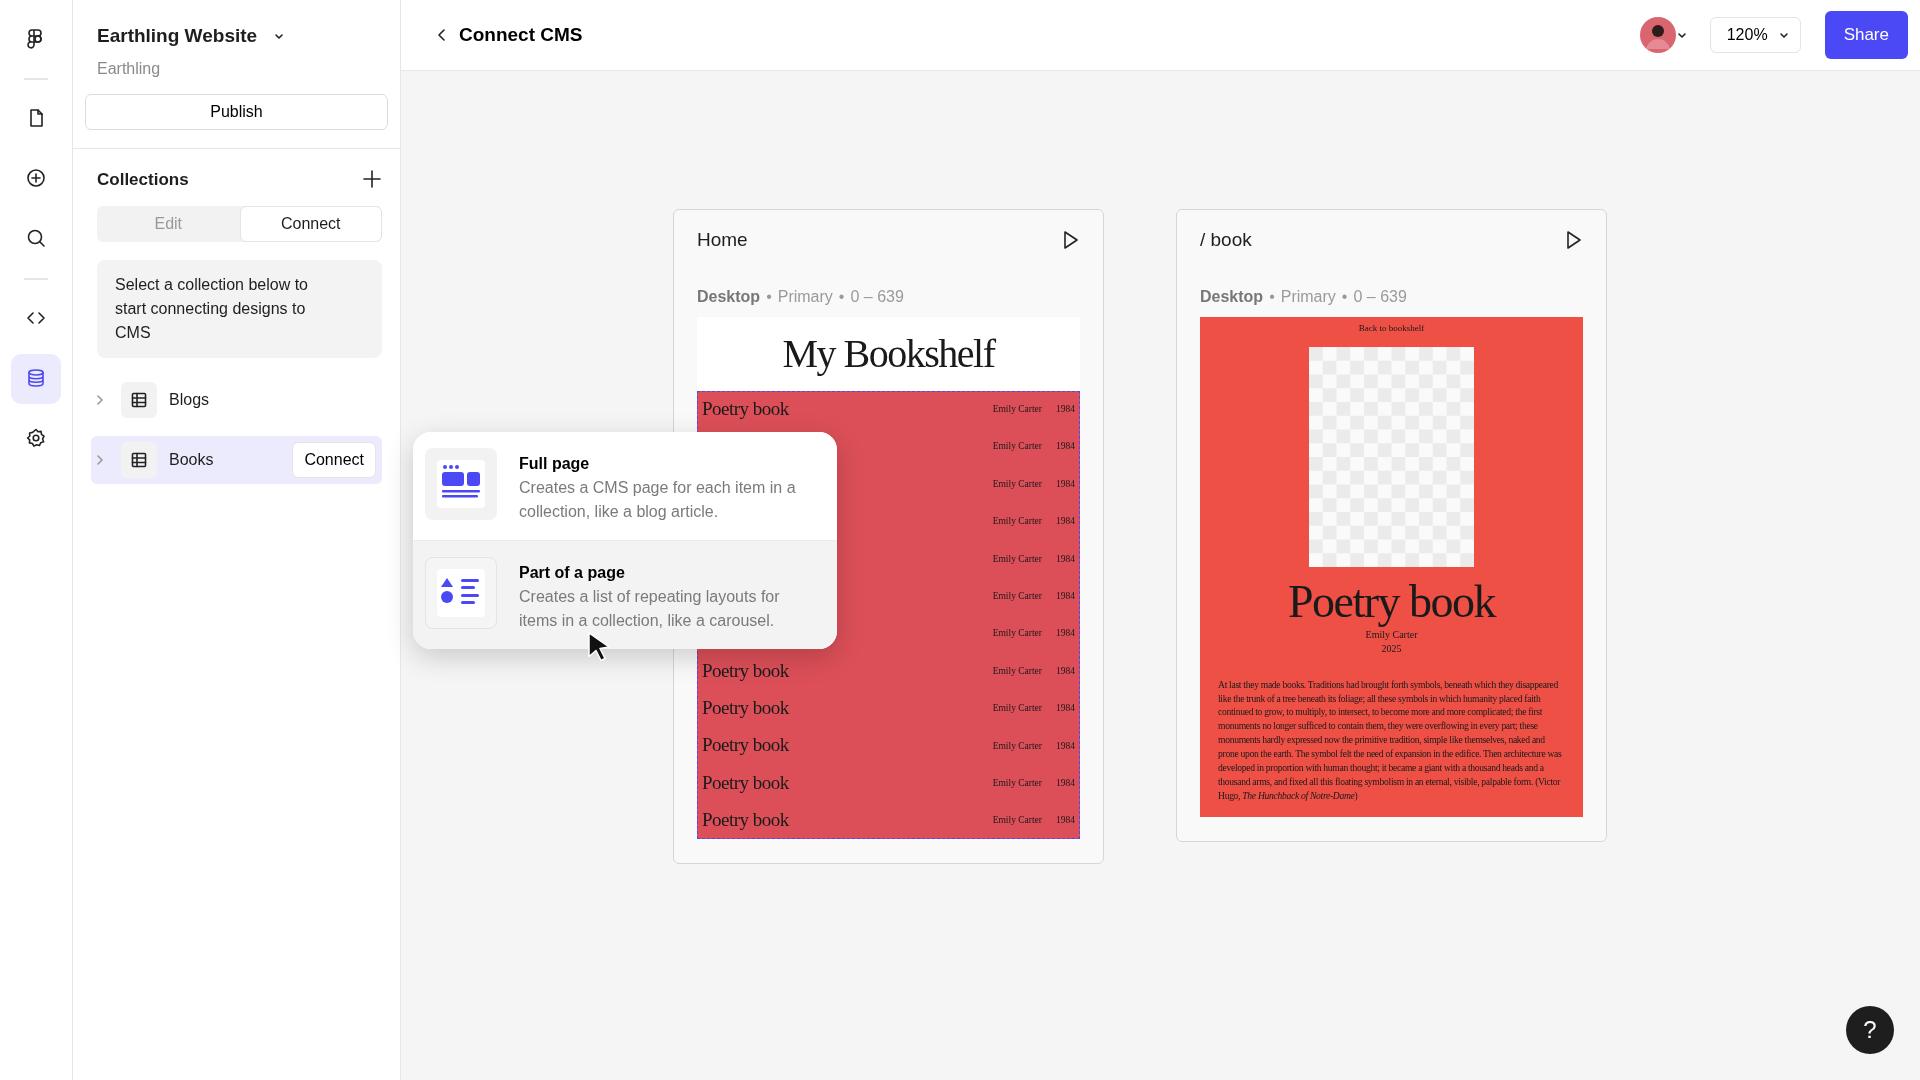 Image resolution: width=1920 pixels, height=1080 pixels. I want to click on book-description: At last they made books. Traditions had brought forth symbols, beneath which they disappeared like the trunk of a tree beneath its foliage; all these symbols in which humanity placed faith continued to grow, to multiply, to intersect, to become more and more complicated; the first monuments no longer sufficed to contain them, they were overflowing in every part; these monuments hardly expressed now the primitive tradition, simple like themselves, naked and prone upon the earth. The symbol felt the need of expansion in the edifice. Then architecture was developed in proportion with human thought; it became a giant with a thousand heads and a thousand arms, and fixed all this floating symbolism in an eternal, visible, palpable form. (Victor Hugo, The Hunchback of Notre-Dame), so click(1390, 740).